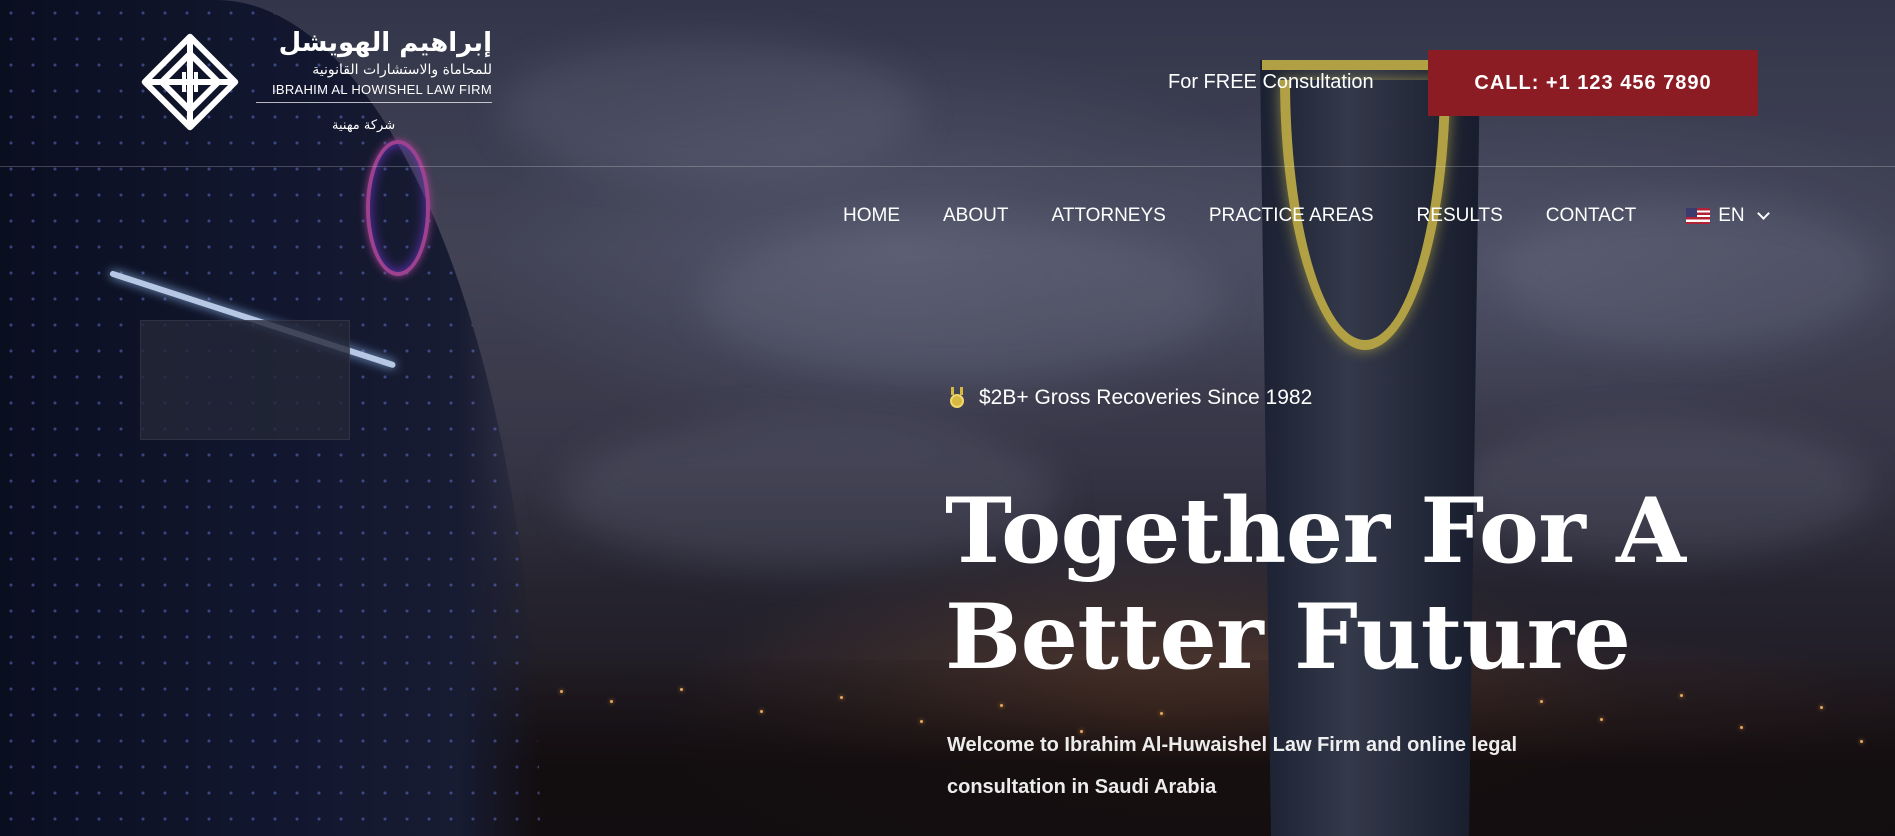 This screenshot has width=1895, height=836. What do you see at coordinates (381, 89) in the screenshot?
I see `logo-english-name: IBRAHIM AL HOWISHEL LAW FIRM` at bounding box center [381, 89].